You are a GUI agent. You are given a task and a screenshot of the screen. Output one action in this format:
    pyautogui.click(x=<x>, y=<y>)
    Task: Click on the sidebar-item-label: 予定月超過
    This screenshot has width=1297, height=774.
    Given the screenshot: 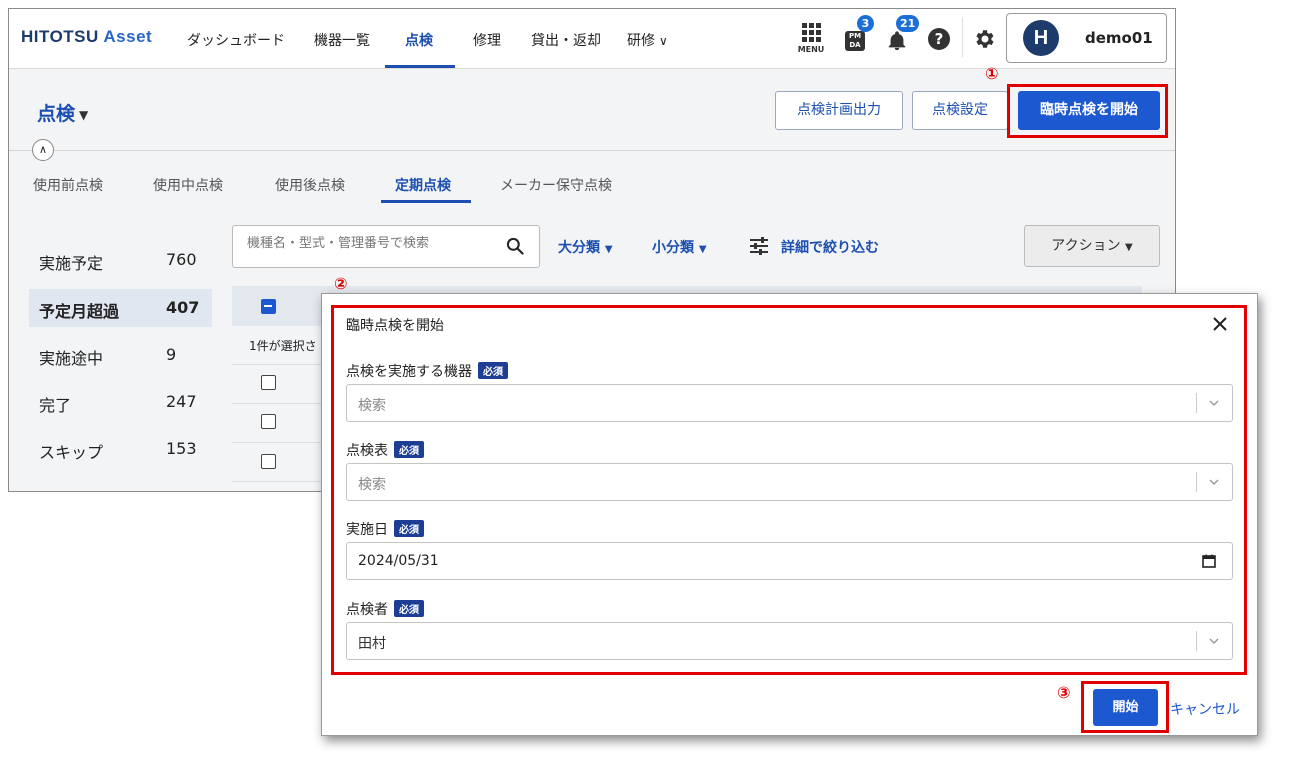 What is the action you would take?
    pyautogui.click(x=79, y=311)
    